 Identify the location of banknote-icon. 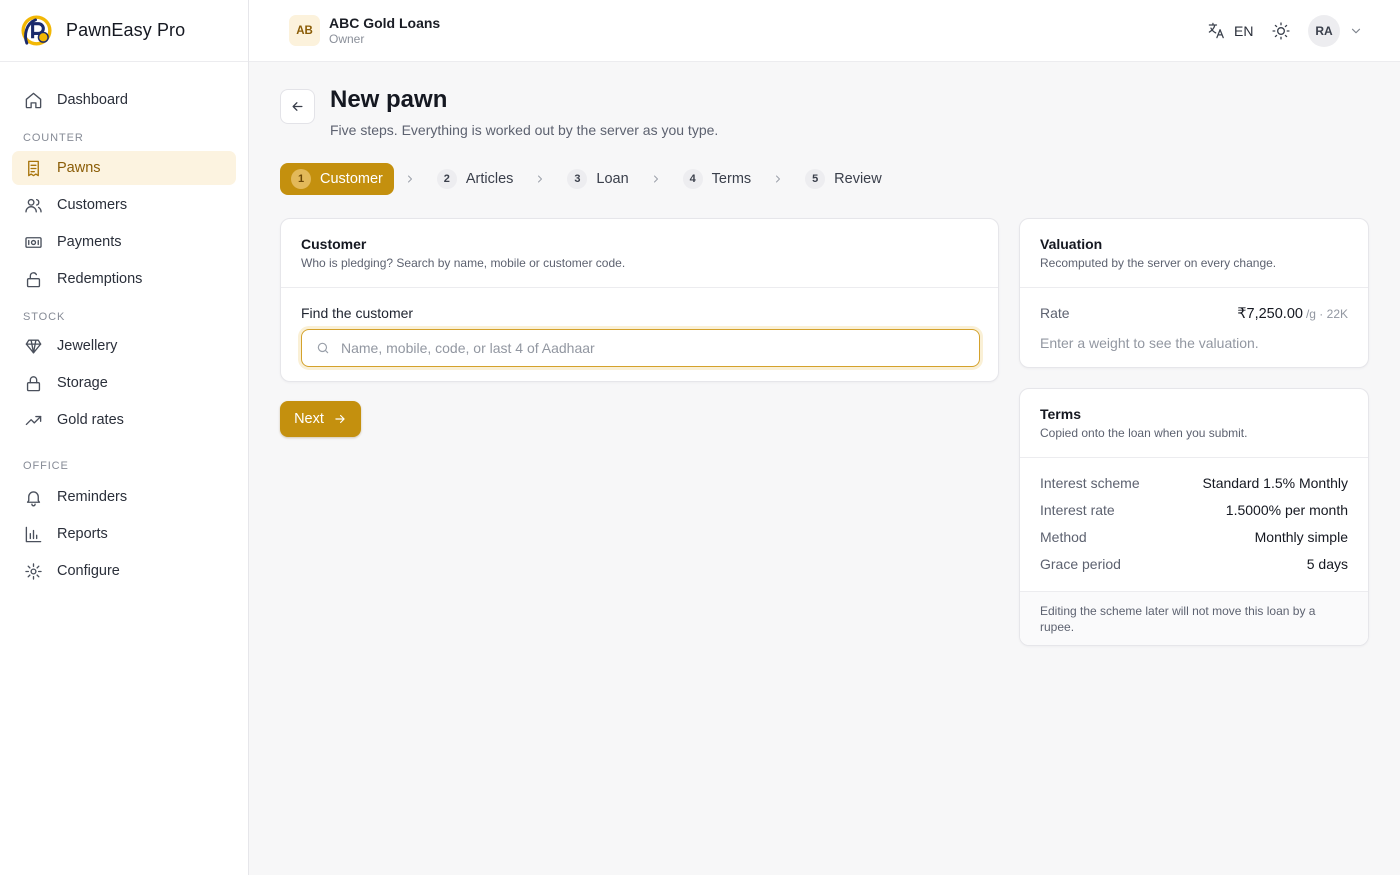
(33, 242).